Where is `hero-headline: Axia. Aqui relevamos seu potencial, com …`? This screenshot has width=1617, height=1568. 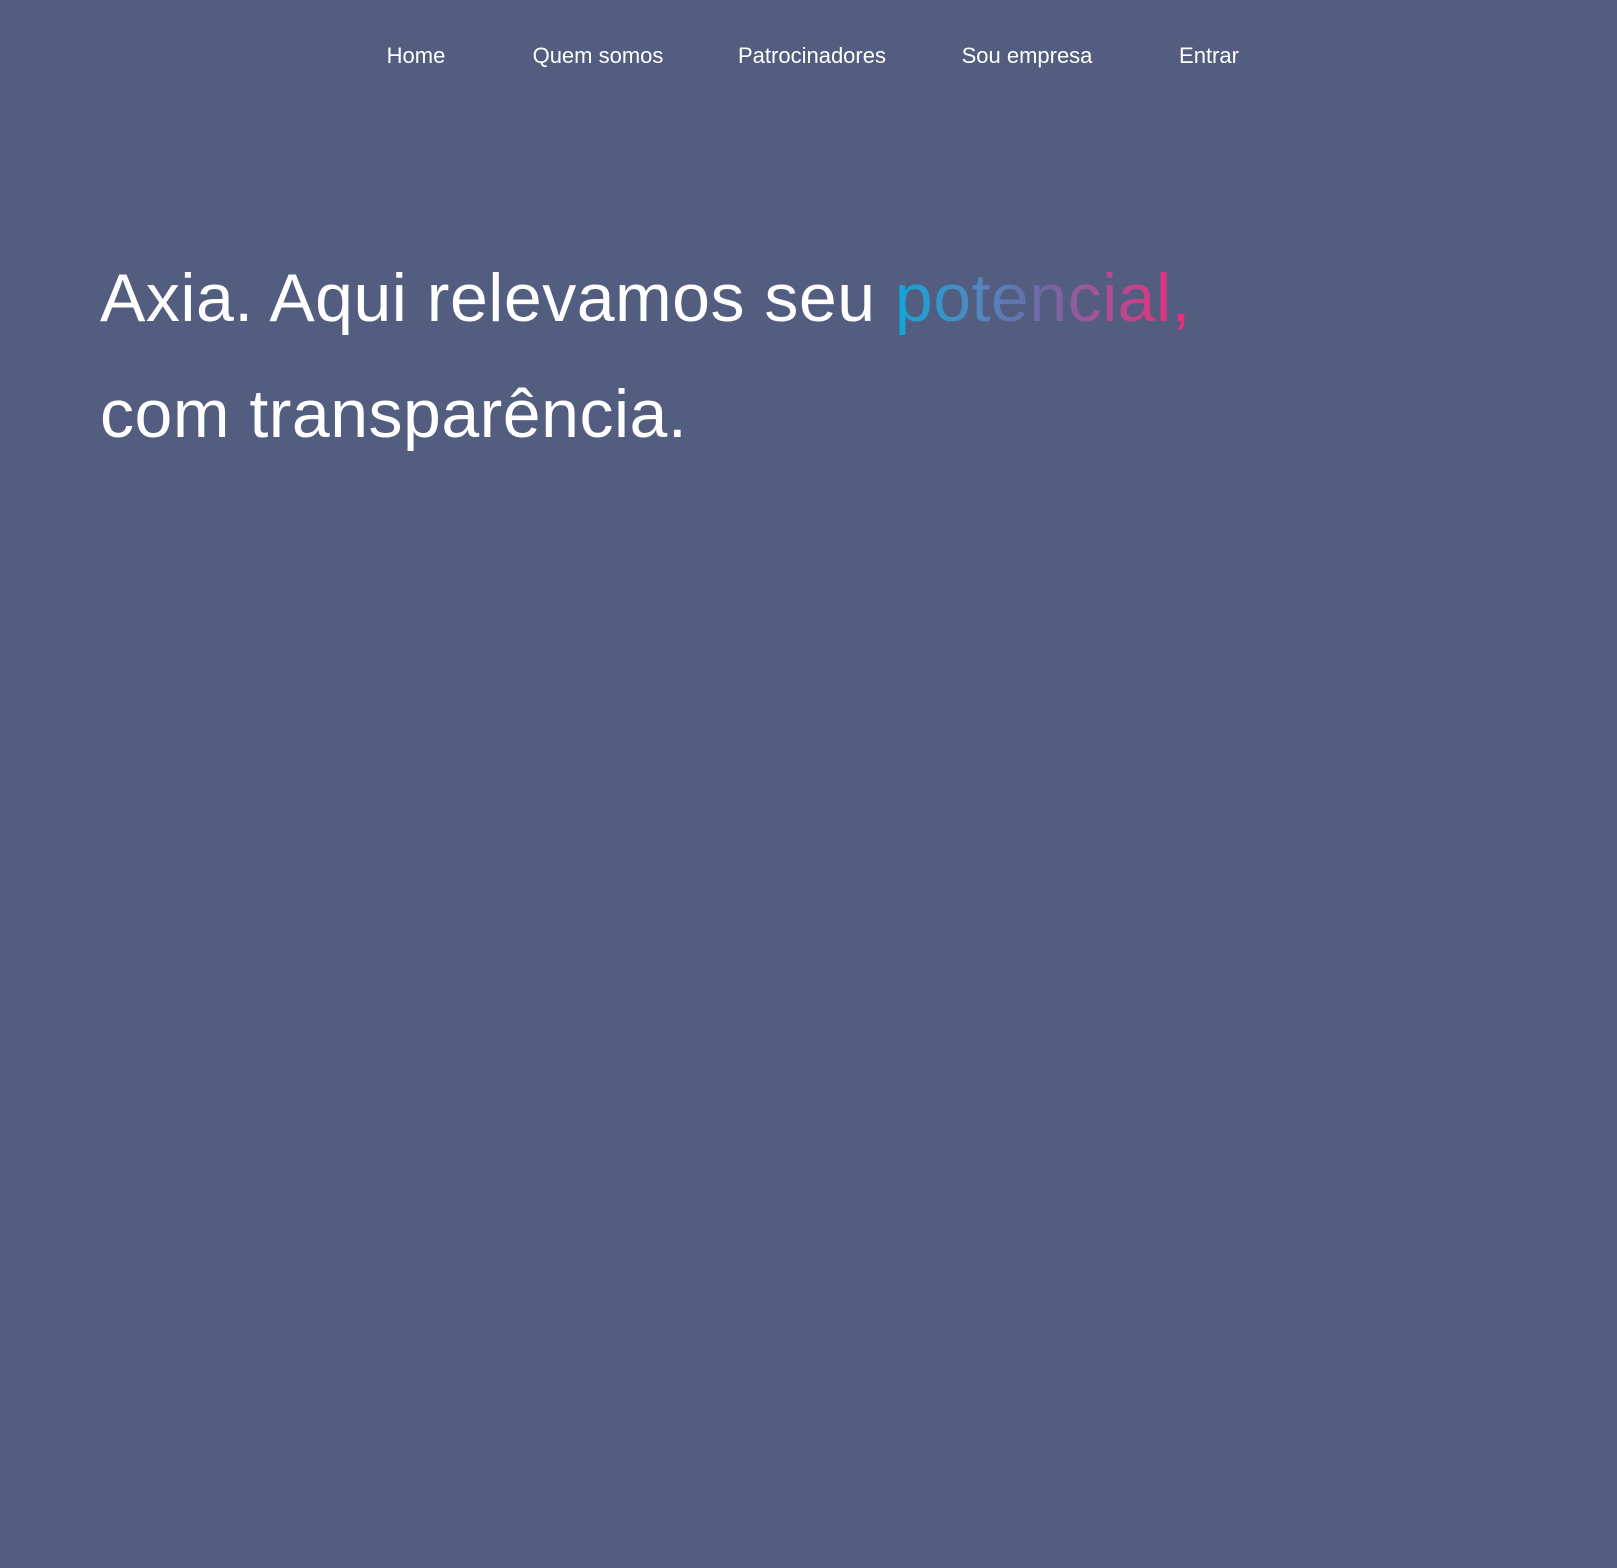
hero-headline: Axia. Aqui relevamos seu potencial, com … is located at coordinates (750, 356).